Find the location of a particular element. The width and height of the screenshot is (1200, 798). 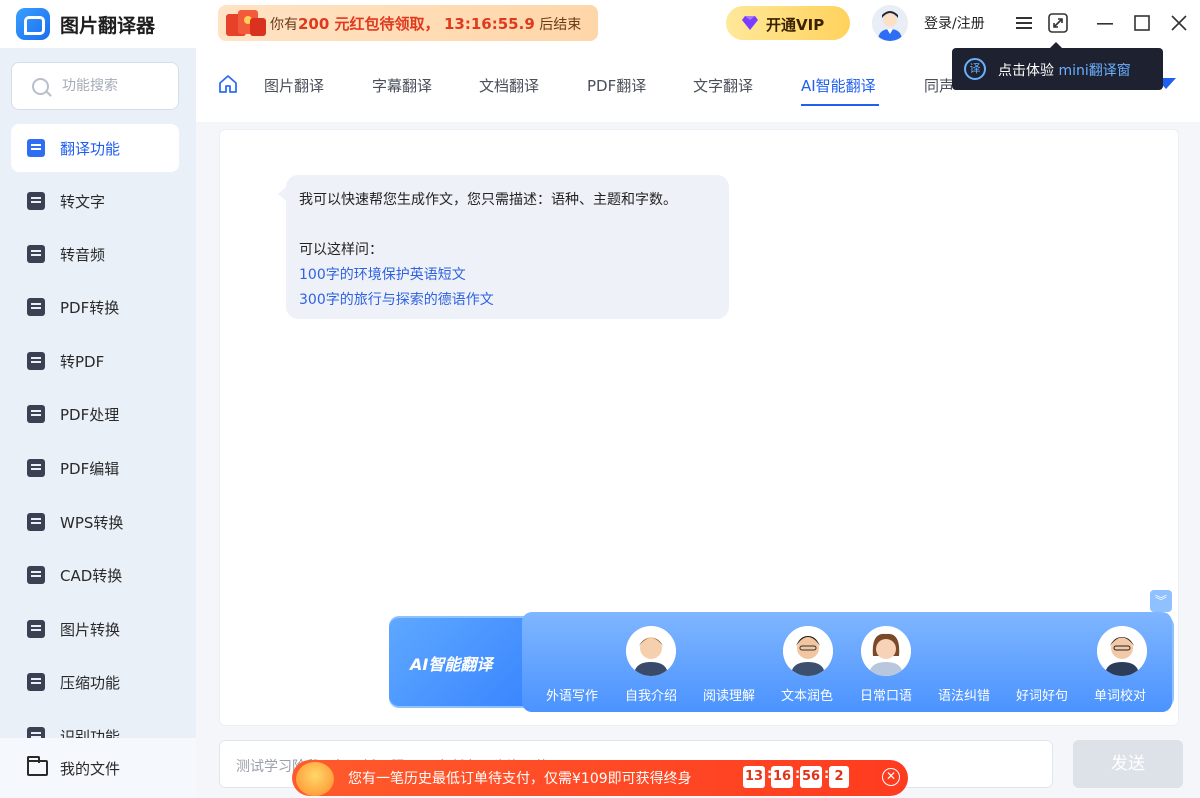

function-search is located at coordinates (95, 86).